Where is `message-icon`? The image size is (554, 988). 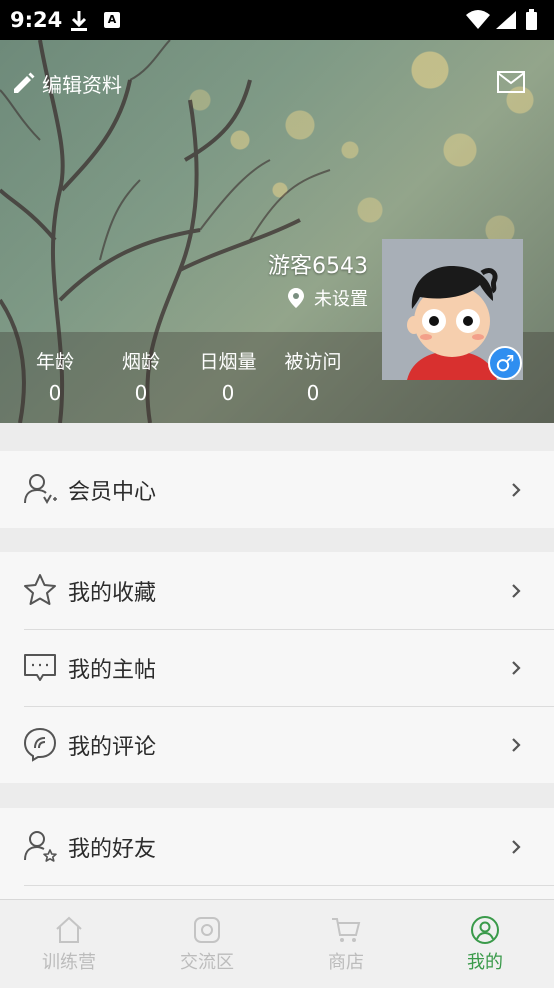 message-icon is located at coordinates (40, 667).